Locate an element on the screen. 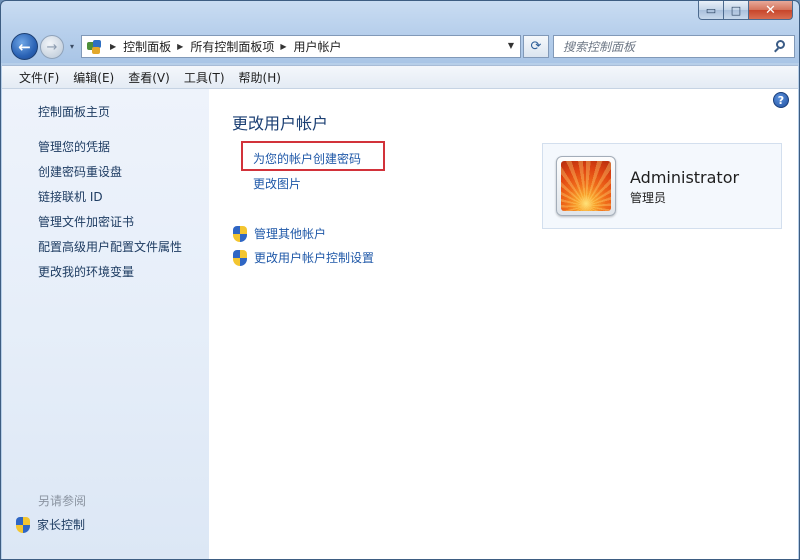  address-bar: ▶ 控制面板 ▶ 所有控制面板项 ▶ 用户帐户 ▼ is located at coordinates (301, 46).